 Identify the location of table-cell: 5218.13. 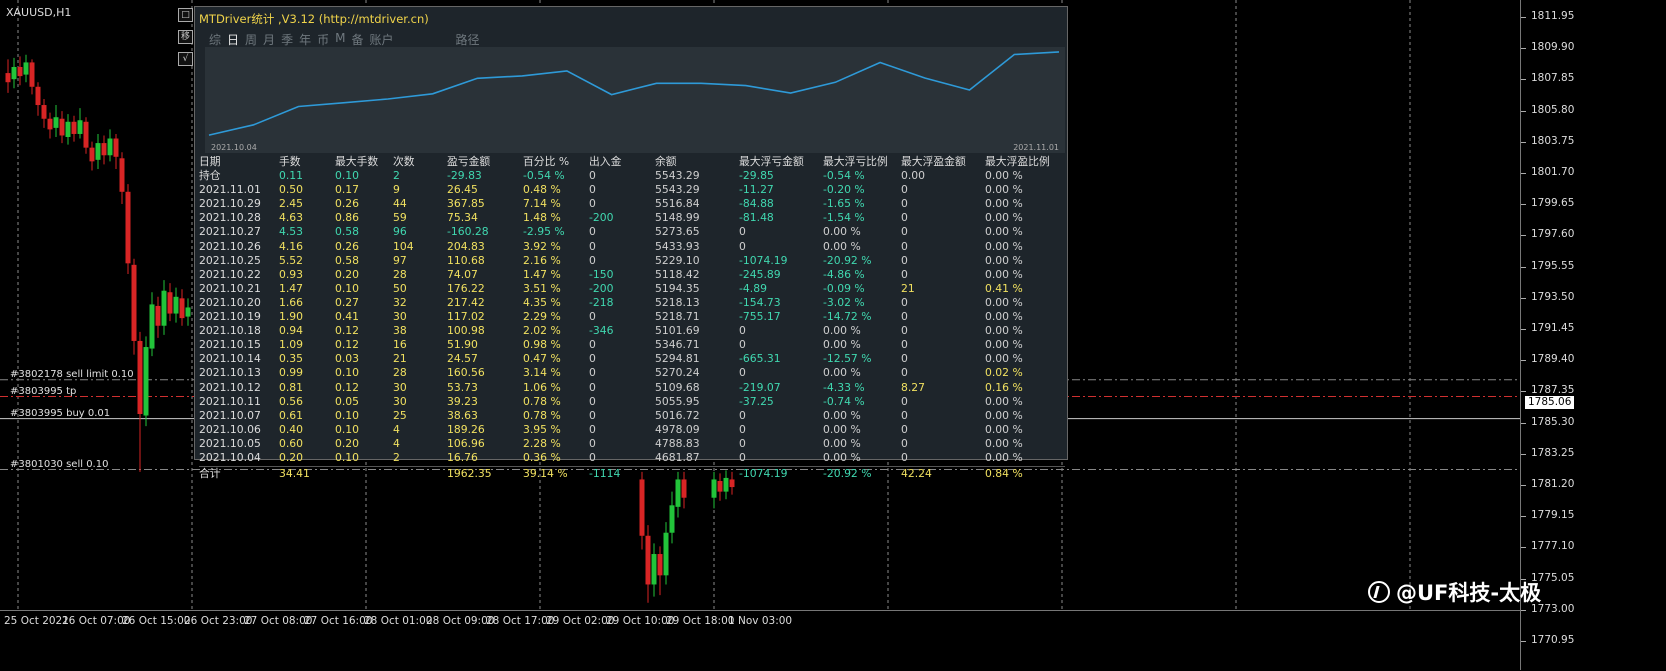
(677, 302).